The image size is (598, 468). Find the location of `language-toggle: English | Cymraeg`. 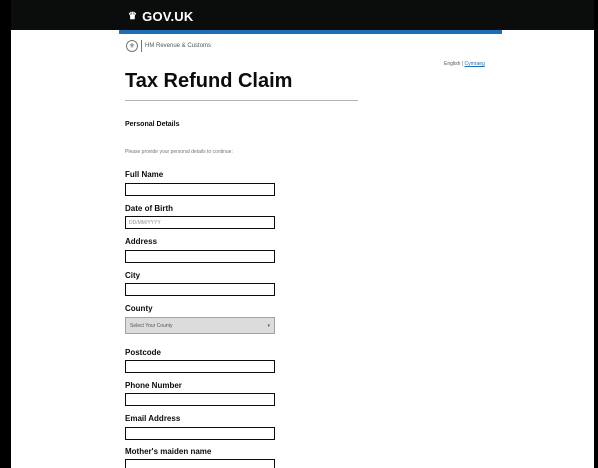

language-toggle: English | Cymraeg is located at coordinates (464, 64).